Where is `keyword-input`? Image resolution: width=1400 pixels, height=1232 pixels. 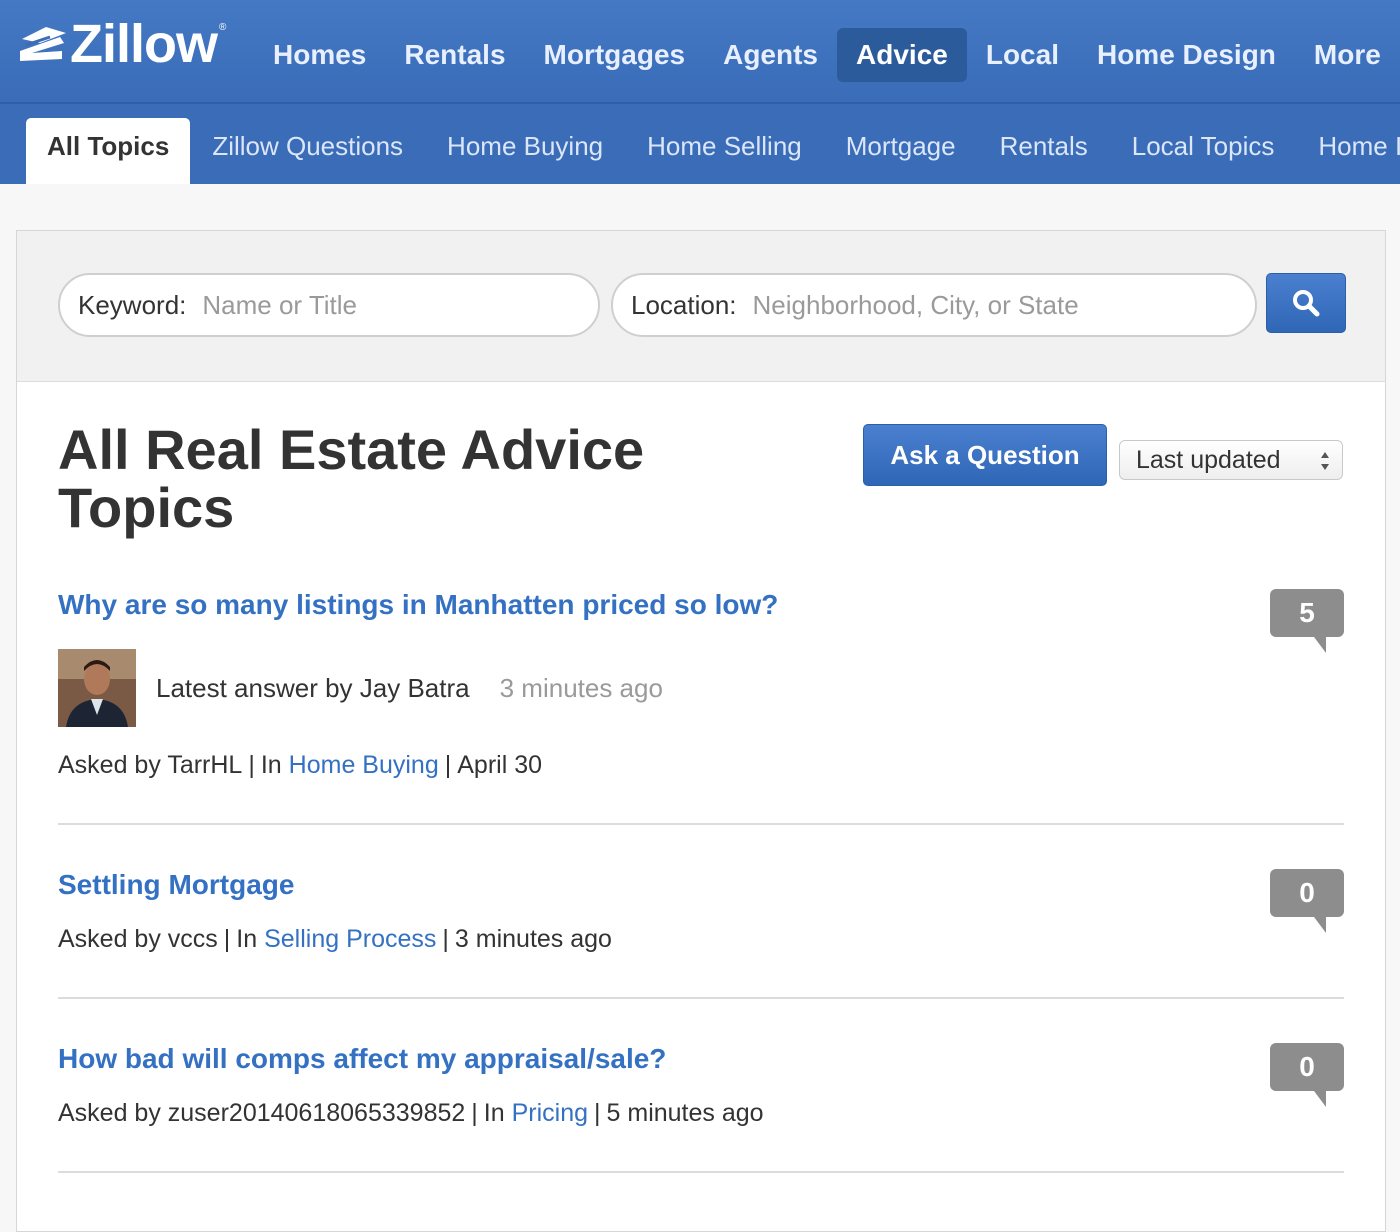 keyword-input is located at coordinates (400, 305).